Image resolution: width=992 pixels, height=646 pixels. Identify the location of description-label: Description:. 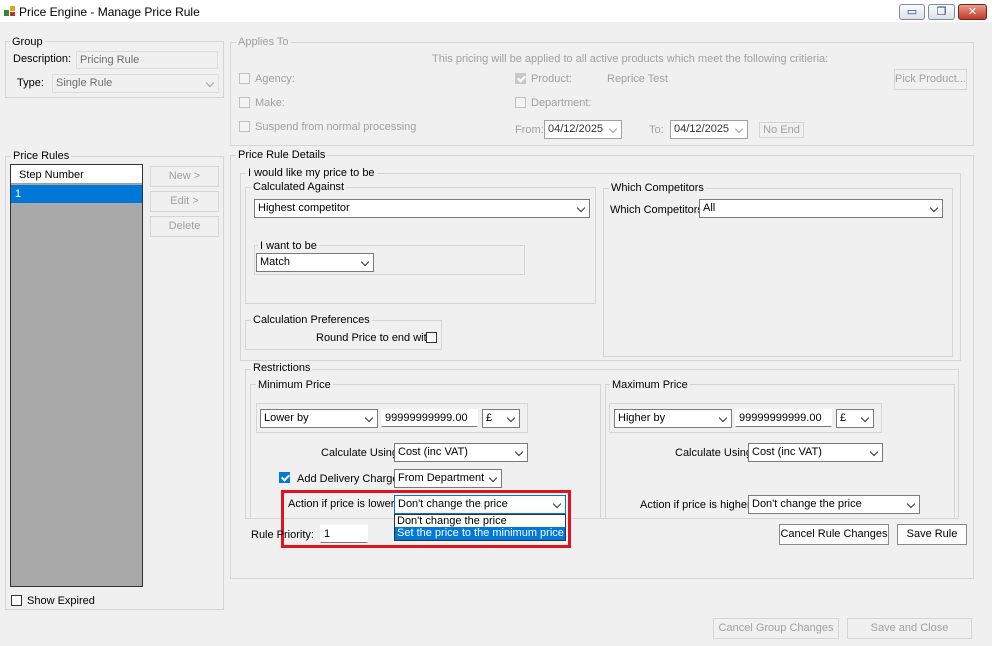
(42, 59).